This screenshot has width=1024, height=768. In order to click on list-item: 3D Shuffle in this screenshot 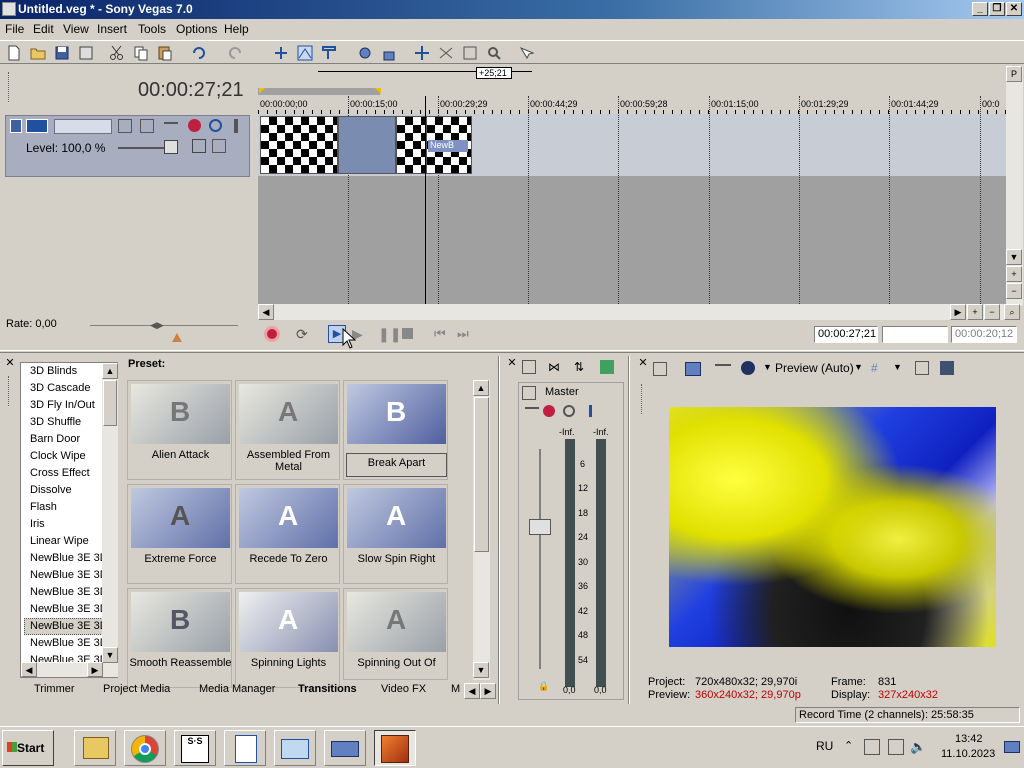, I will do `click(55, 422)`.